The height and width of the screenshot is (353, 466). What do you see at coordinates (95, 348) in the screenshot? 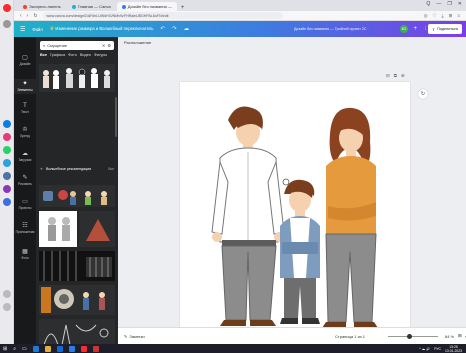
I see `media-app-icon` at bounding box center [95, 348].